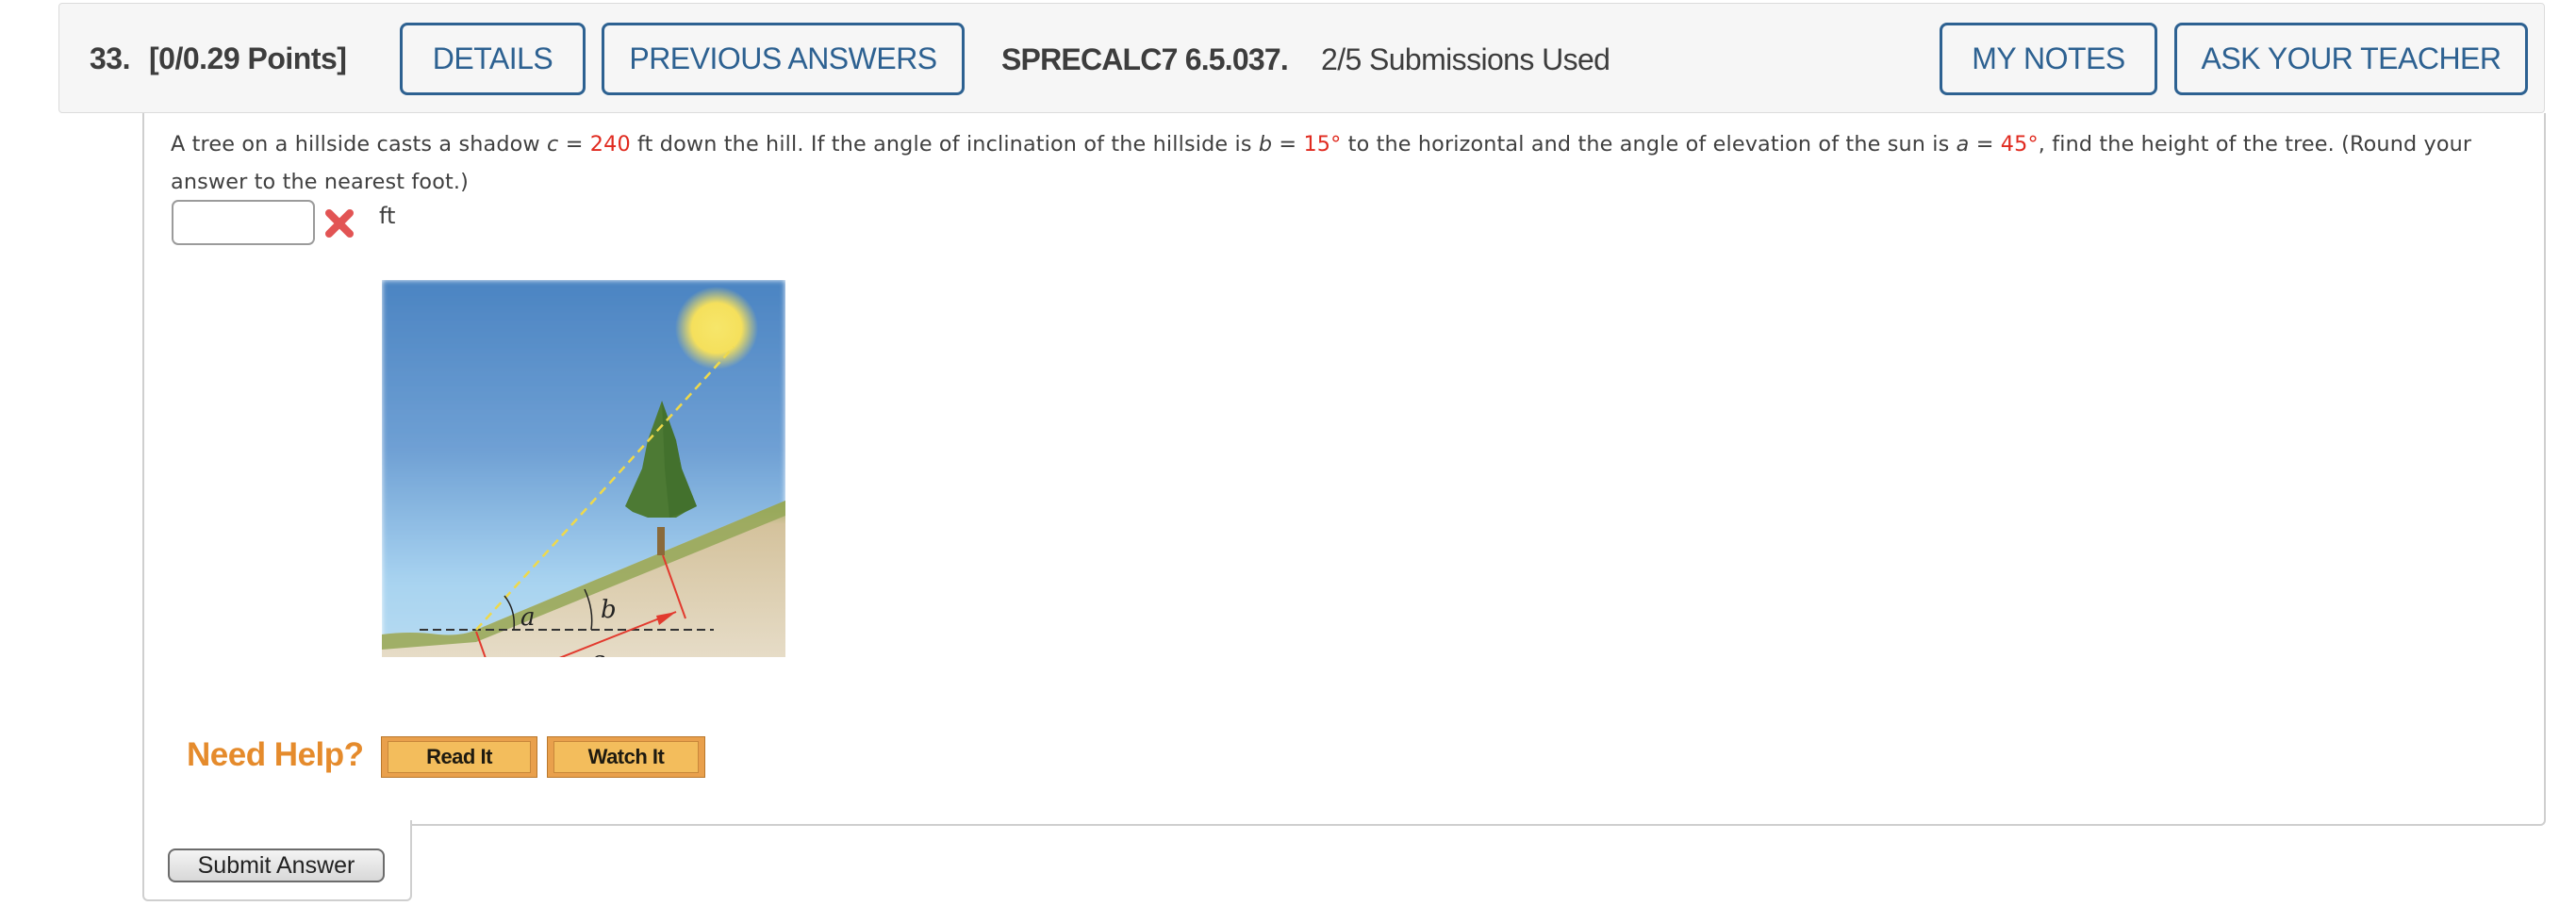 Image resolution: width=2576 pixels, height=906 pixels. I want to click on my-notes-button: MY NOTES, so click(2048, 59).